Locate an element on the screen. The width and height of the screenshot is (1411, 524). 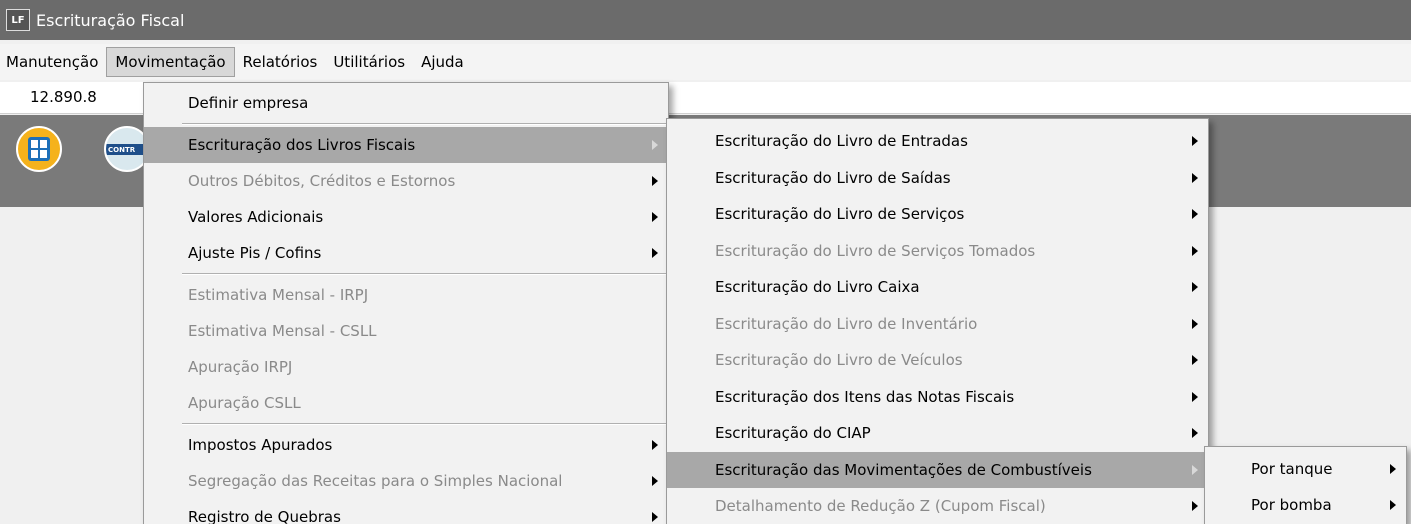
building-icon is located at coordinates (39, 149).